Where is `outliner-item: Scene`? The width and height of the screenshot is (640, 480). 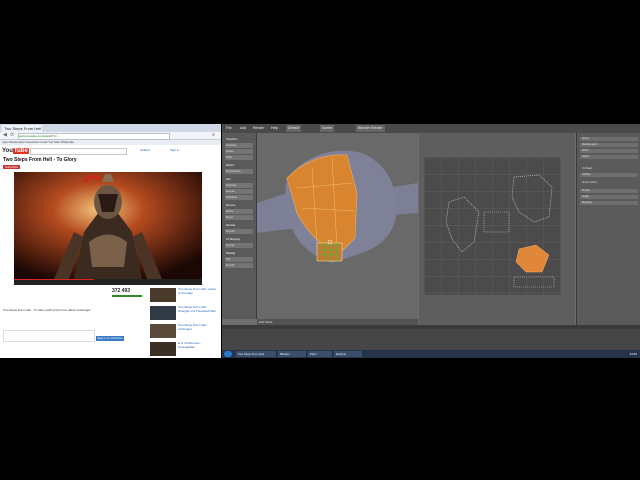
outliner-item: Scene is located at coordinates (609, 139).